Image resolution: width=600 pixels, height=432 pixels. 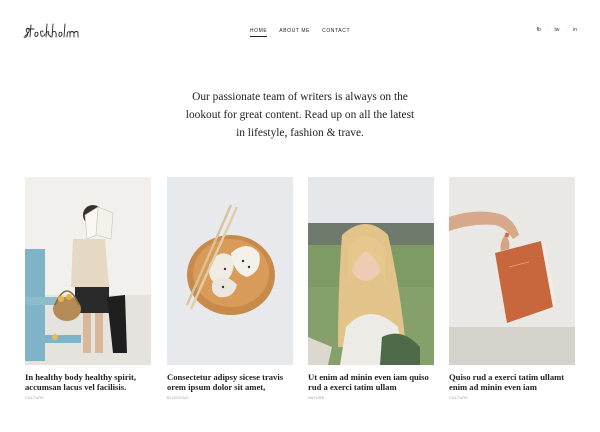 I want to click on site-header: HOME ABOUT ME CONTACT fb · tw · in, so click(x=300, y=31).